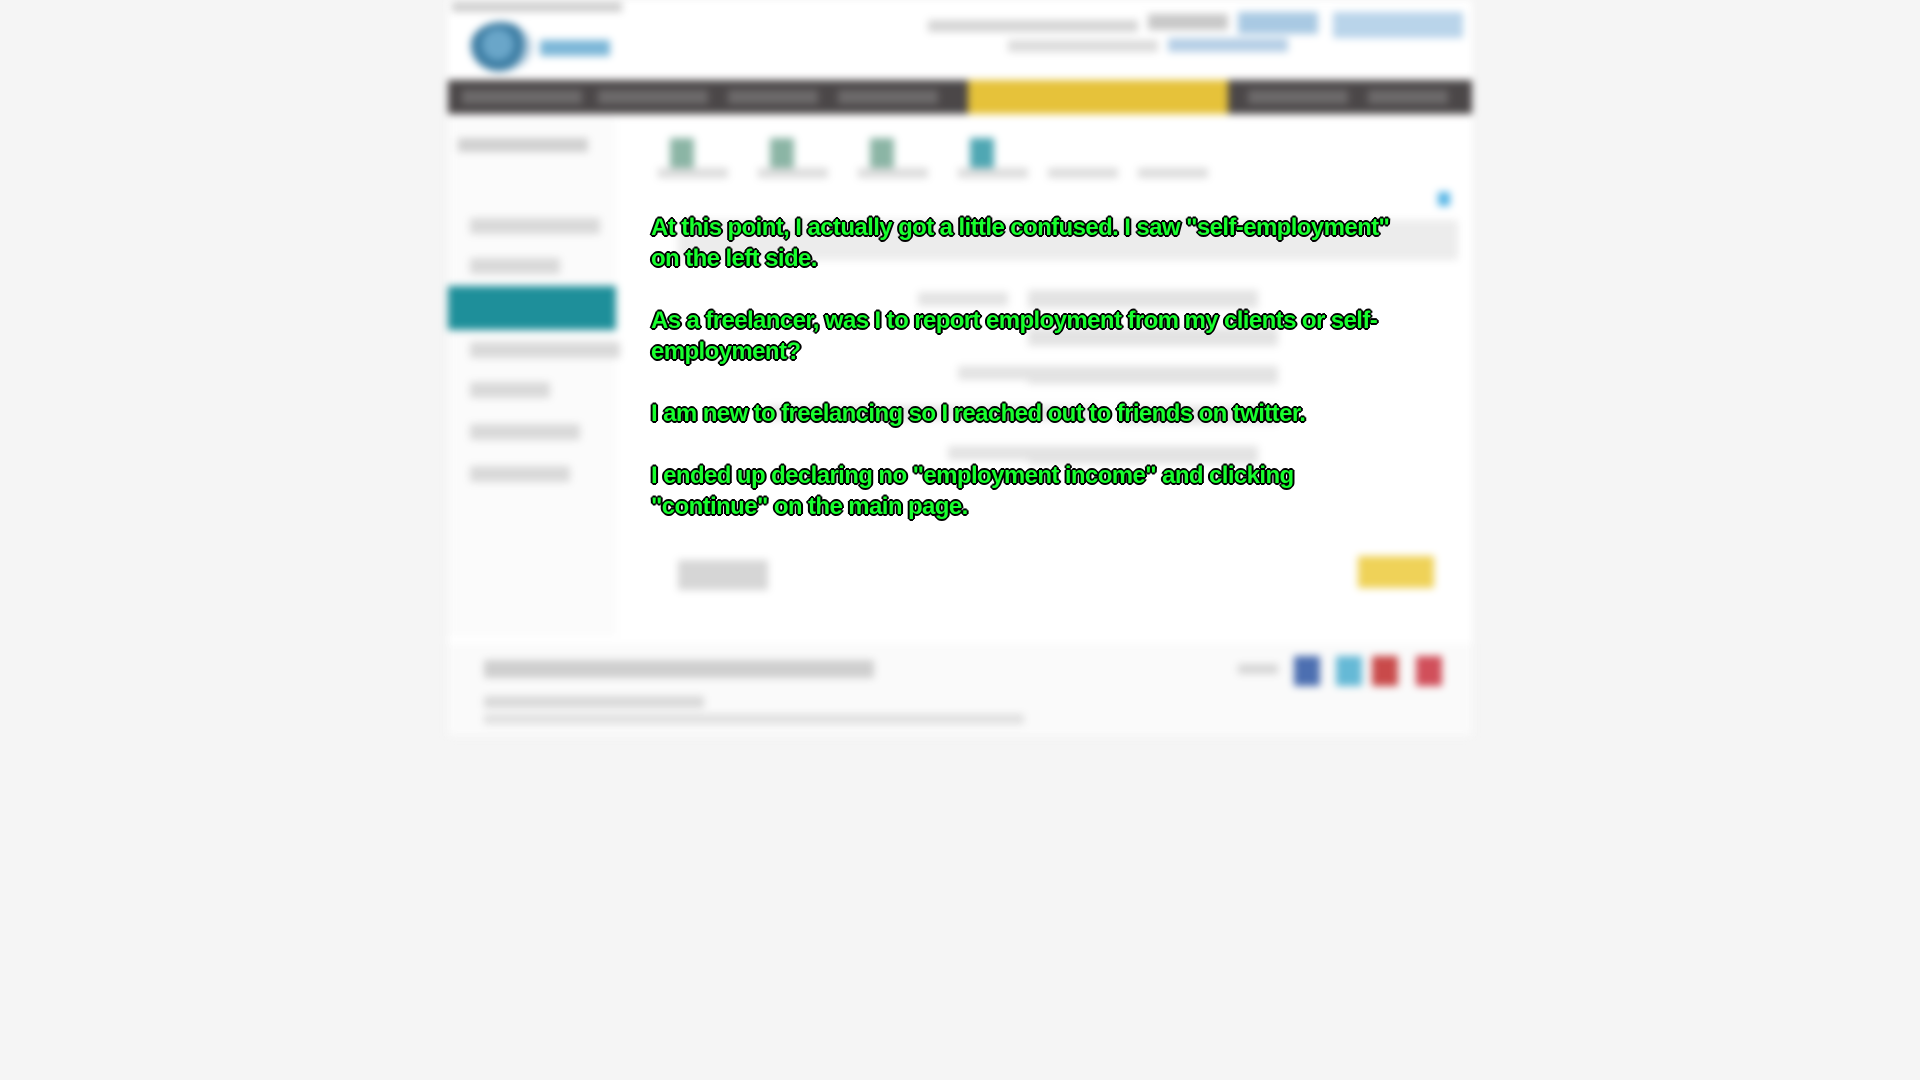  What do you see at coordinates (1258, 669) in the screenshot?
I see `social-label` at bounding box center [1258, 669].